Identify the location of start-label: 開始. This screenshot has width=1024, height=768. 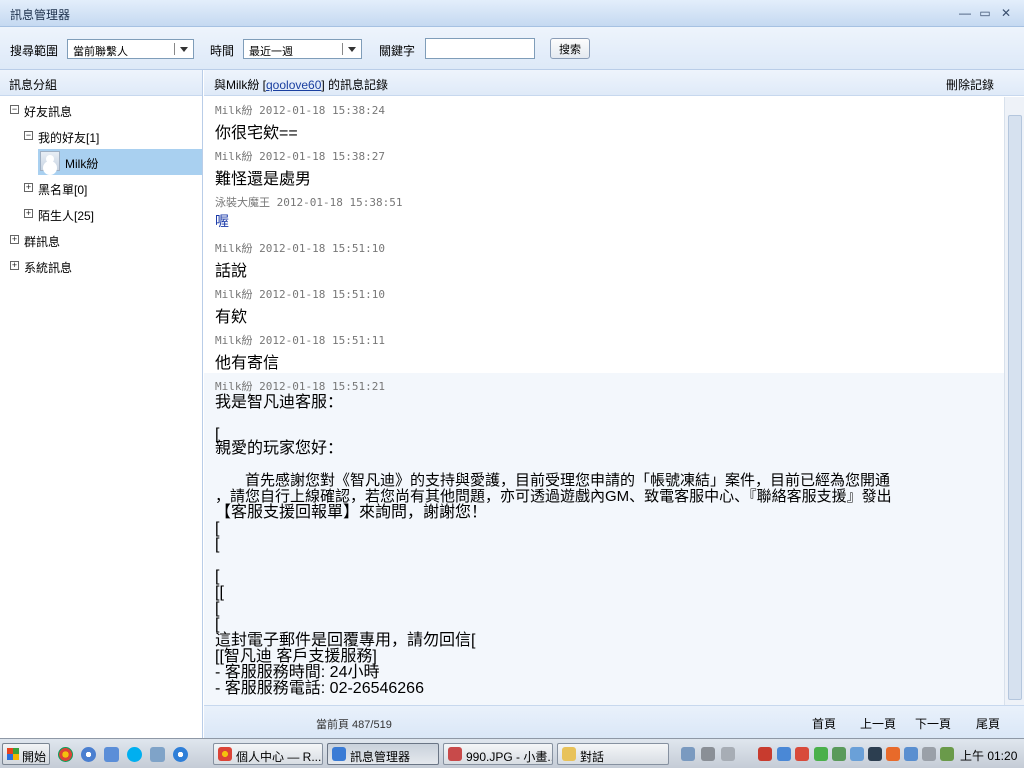
(34, 757).